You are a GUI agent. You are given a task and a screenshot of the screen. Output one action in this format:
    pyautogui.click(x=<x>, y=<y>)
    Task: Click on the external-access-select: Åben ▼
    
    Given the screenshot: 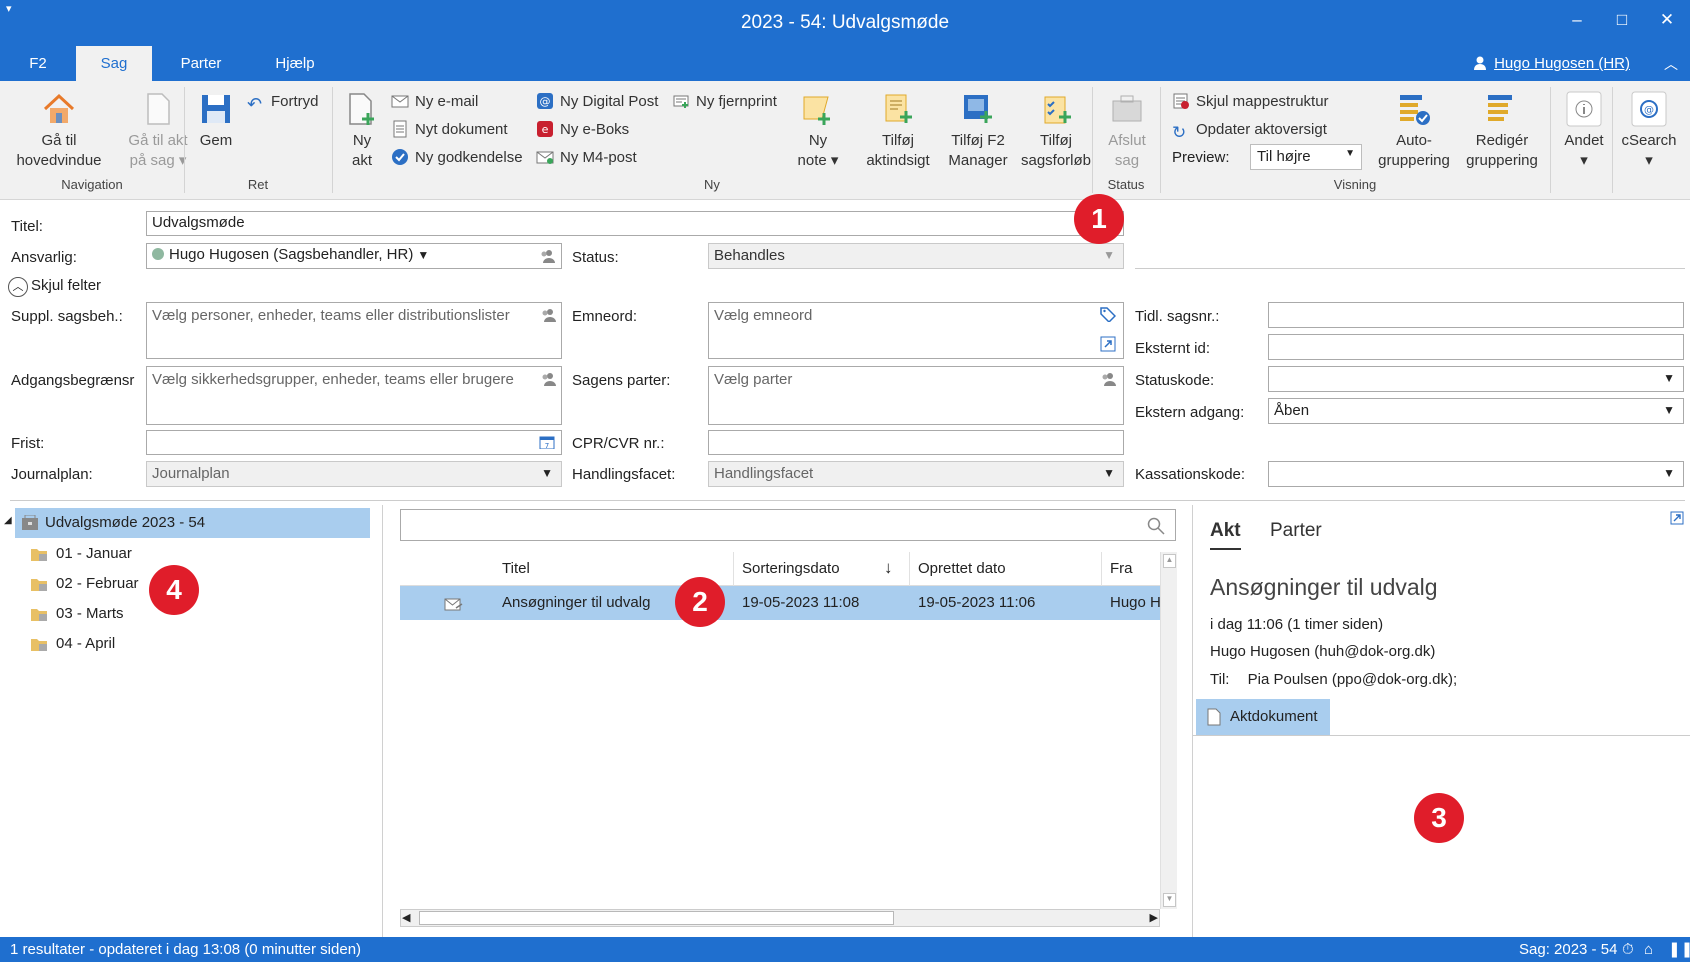 What is the action you would take?
    pyautogui.click(x=1476, y=411)
    